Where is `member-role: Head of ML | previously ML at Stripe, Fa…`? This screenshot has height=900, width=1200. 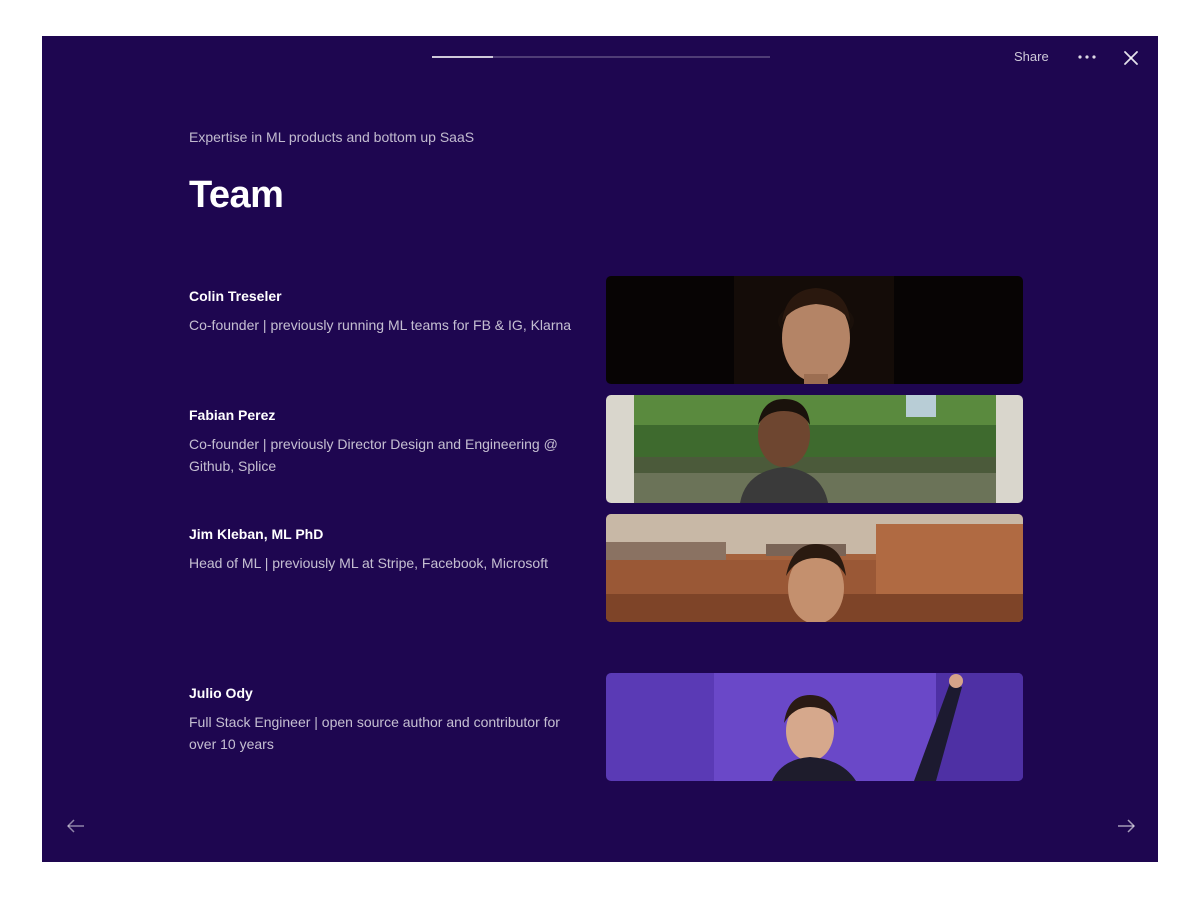 member-role: Head of ML | previously ML at Stripe, Fa… is located at coordinates (368, 563).